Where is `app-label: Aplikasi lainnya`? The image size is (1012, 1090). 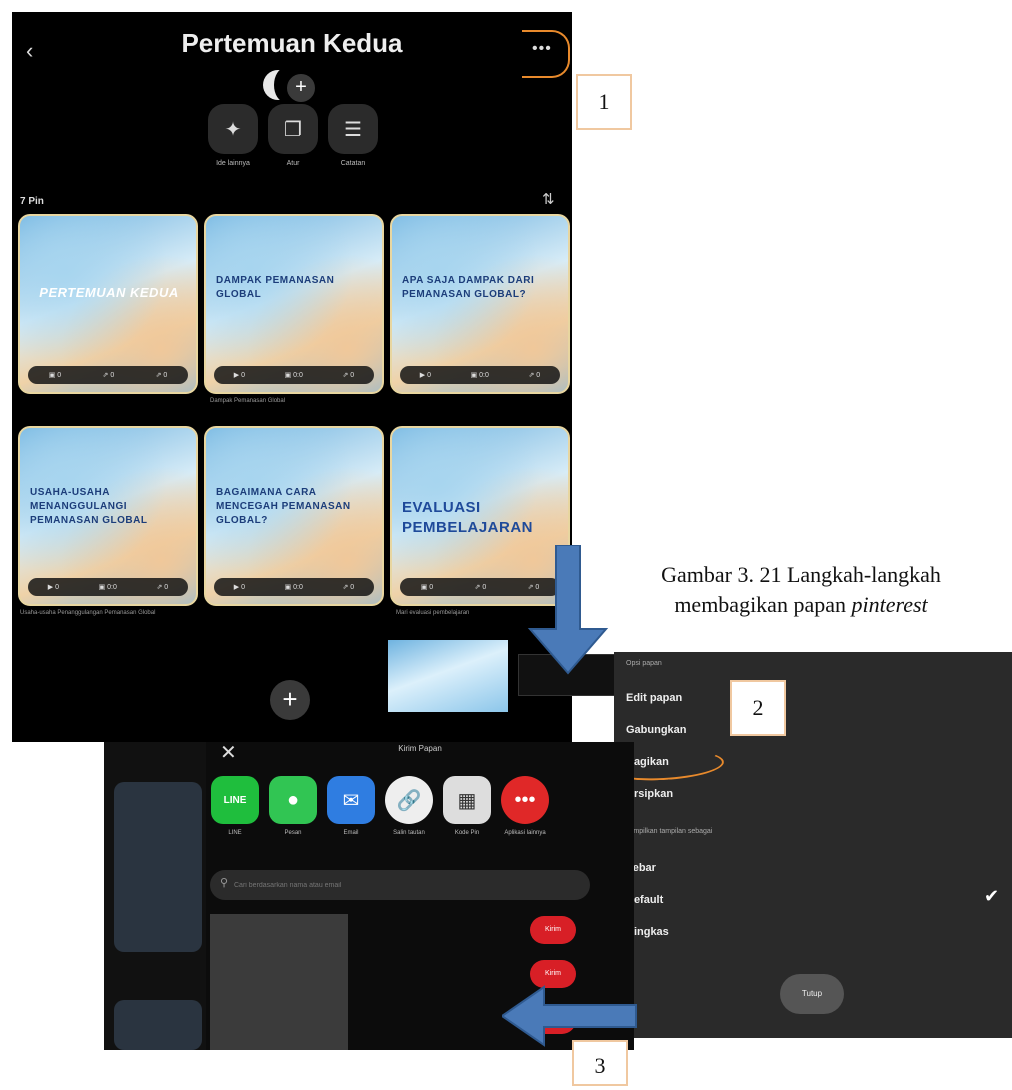
app-label: Aplikasi lainnya is located at coordinates (525, 833).